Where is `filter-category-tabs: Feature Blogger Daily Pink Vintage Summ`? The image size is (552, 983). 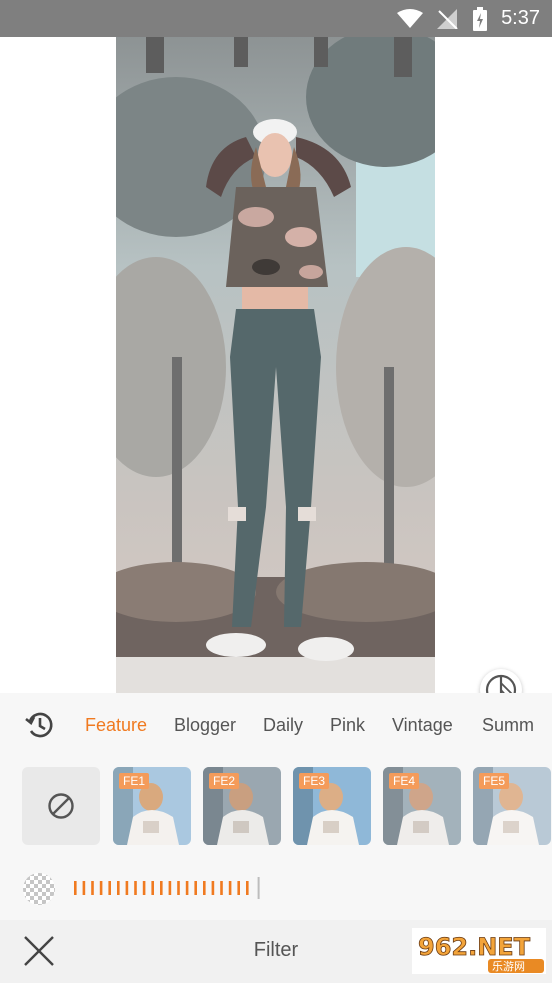
filter-category-tabs: Feature Blogger Daily Pink Vintage Summ is located at coordinates (276, 725).